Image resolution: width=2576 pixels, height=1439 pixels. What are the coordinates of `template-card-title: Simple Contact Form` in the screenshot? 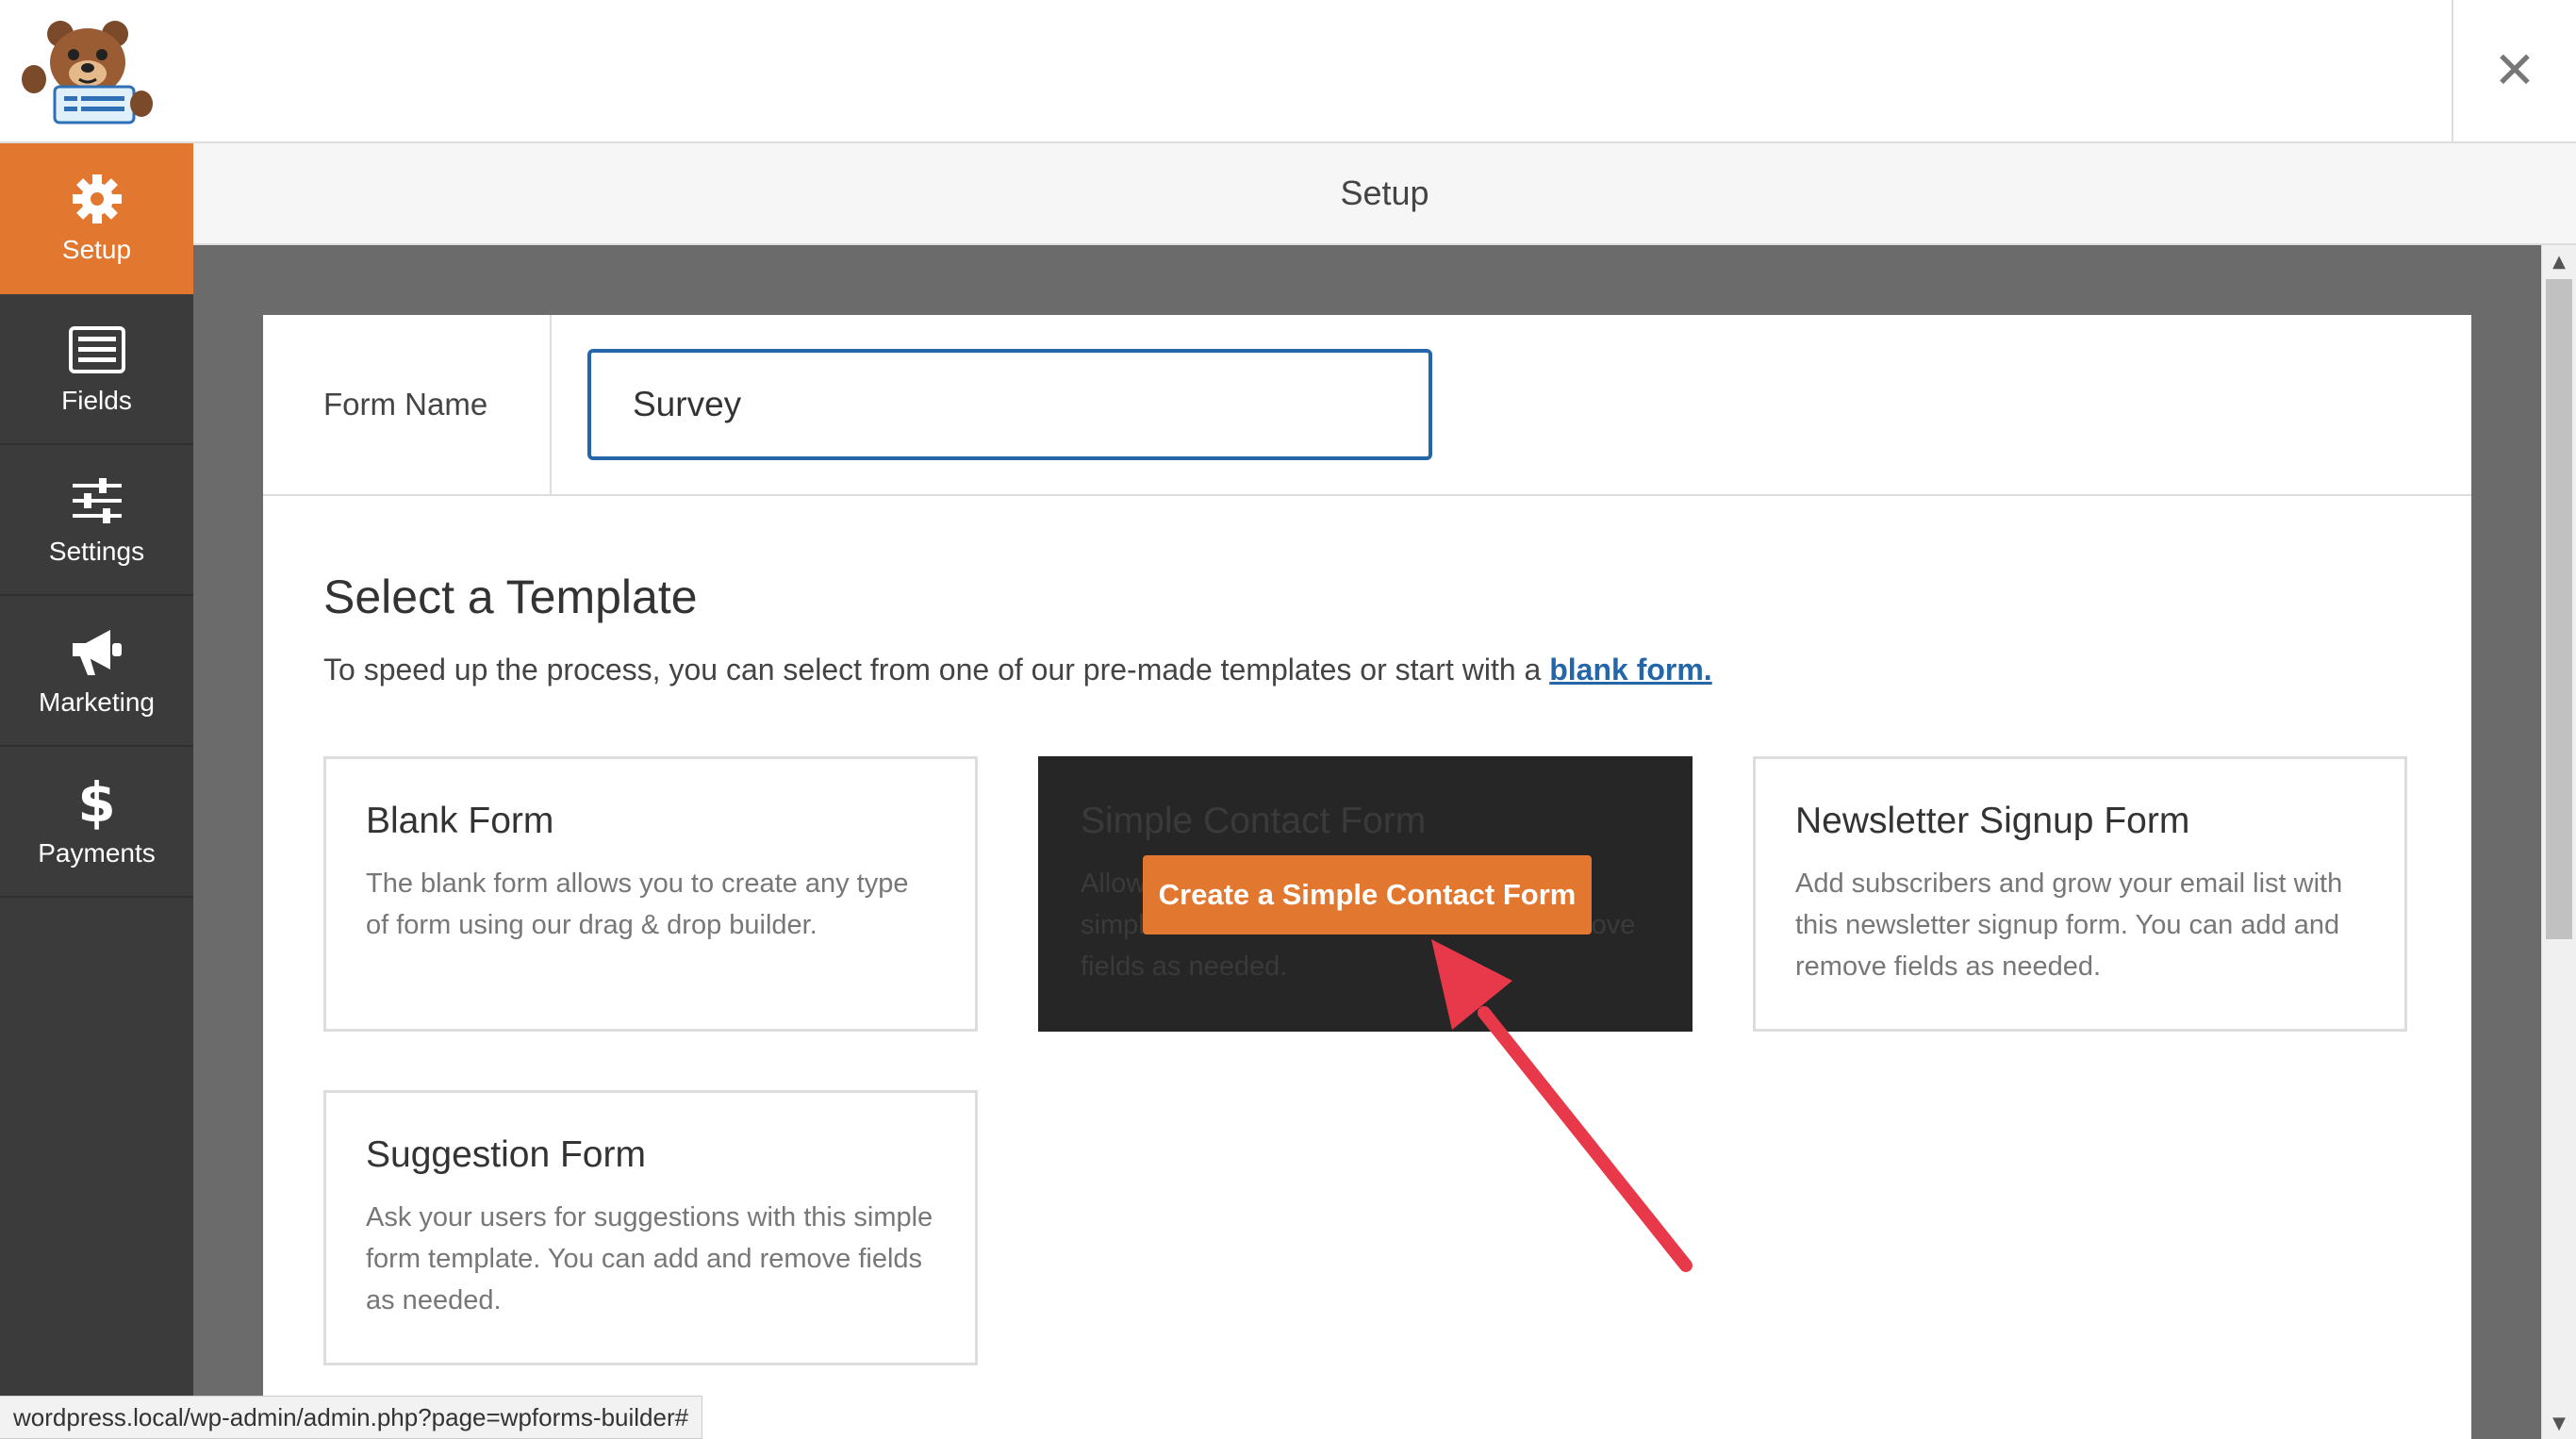 It's located at (1254, 821).